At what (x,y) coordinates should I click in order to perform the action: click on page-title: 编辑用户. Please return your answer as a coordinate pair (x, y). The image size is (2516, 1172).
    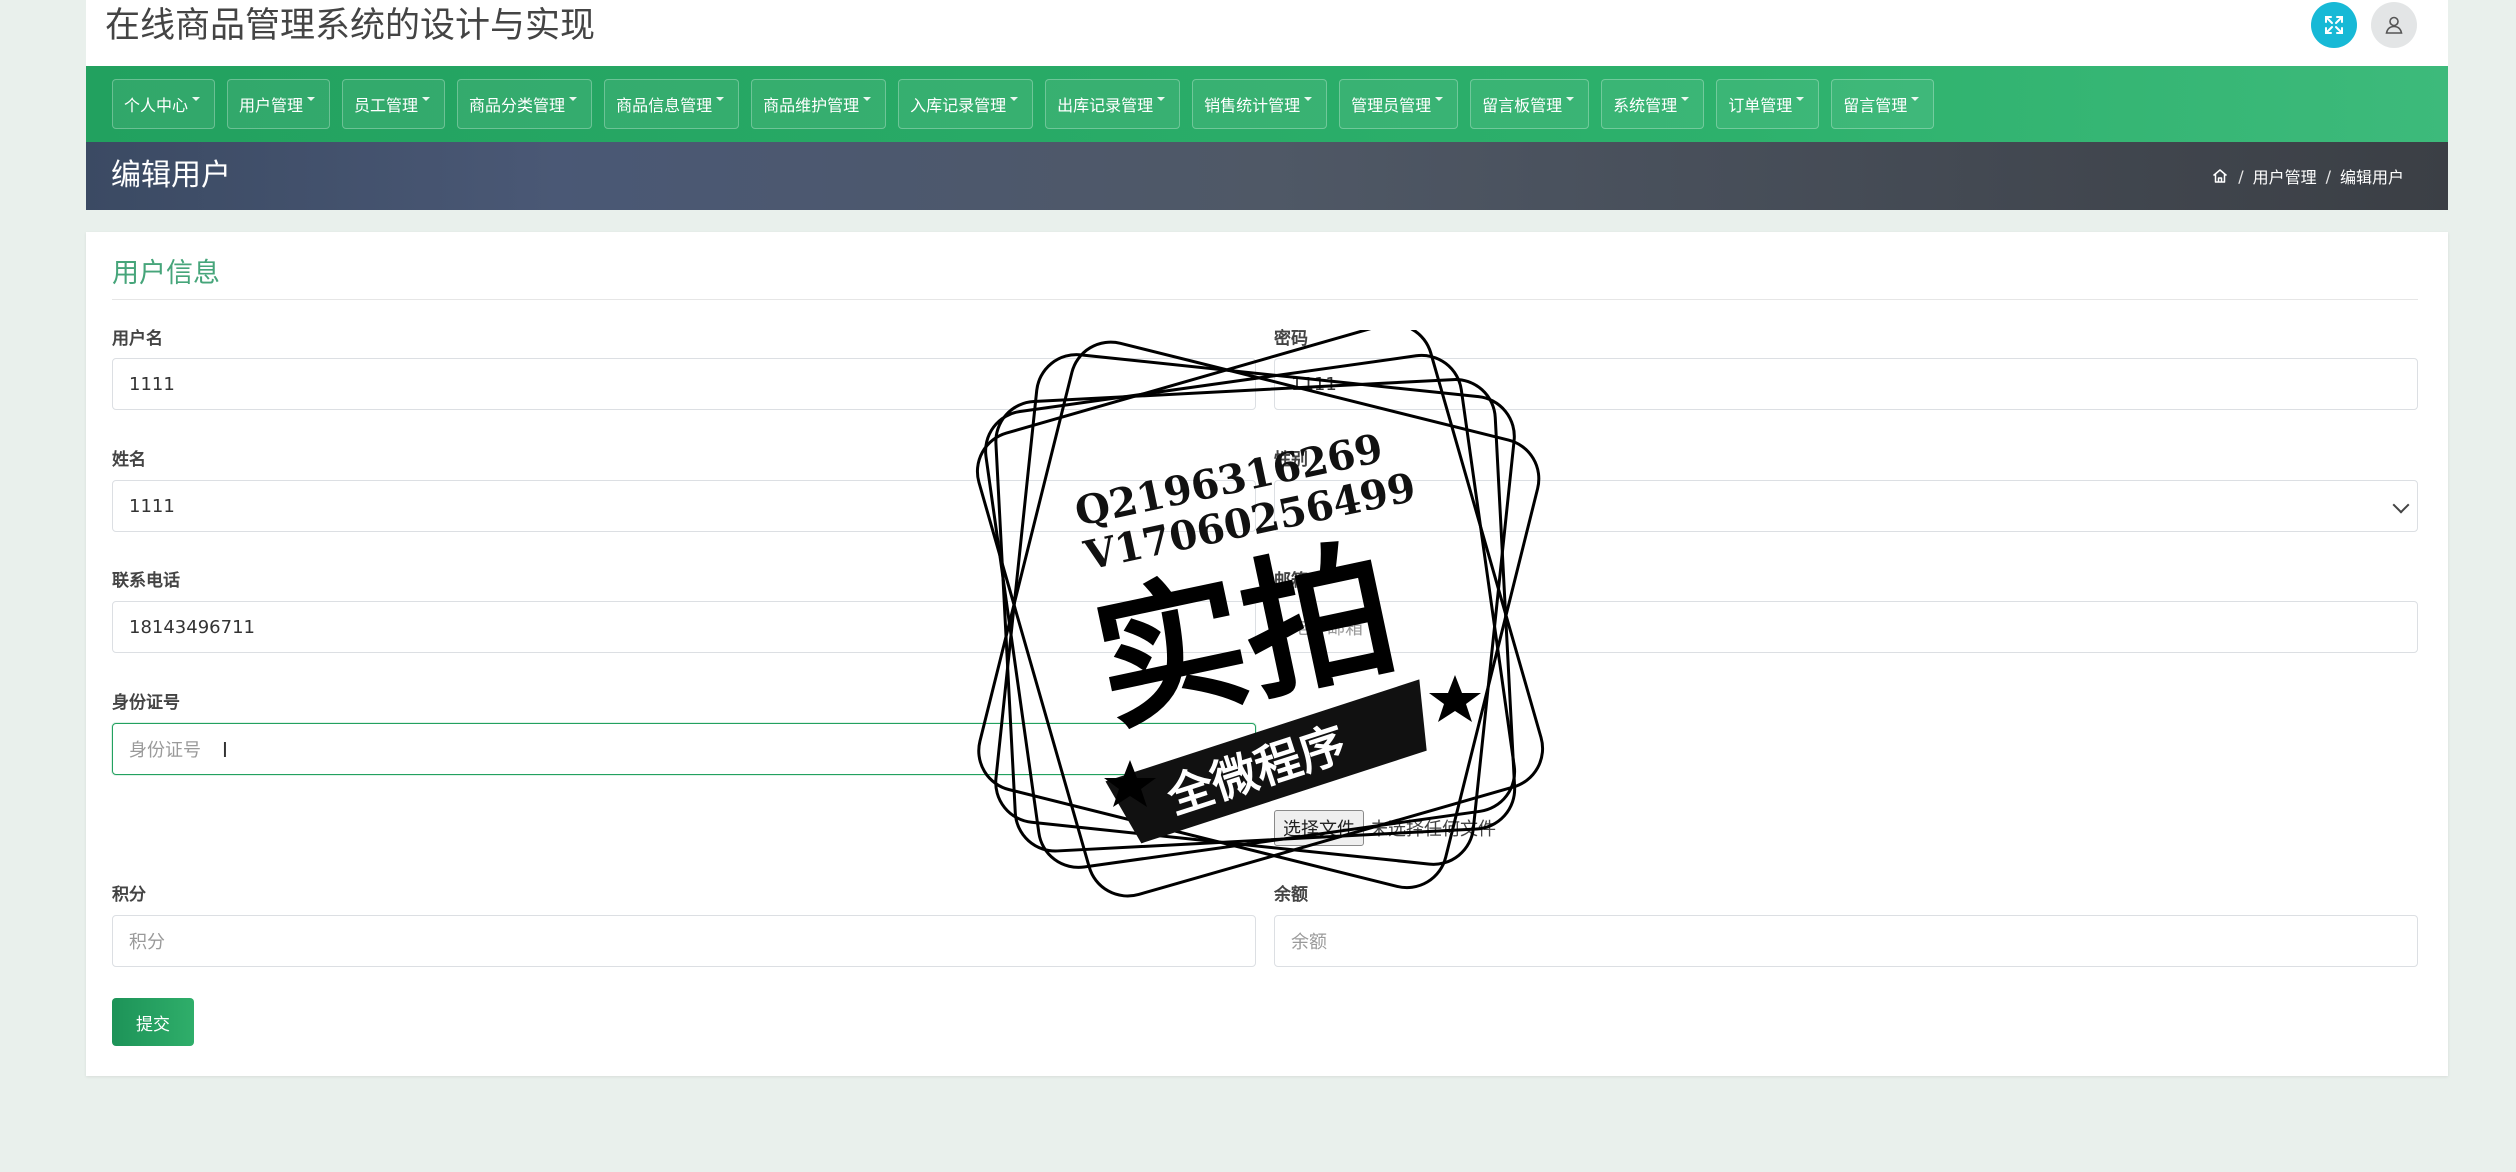
    Looking at the image, I should click on (171, 175).